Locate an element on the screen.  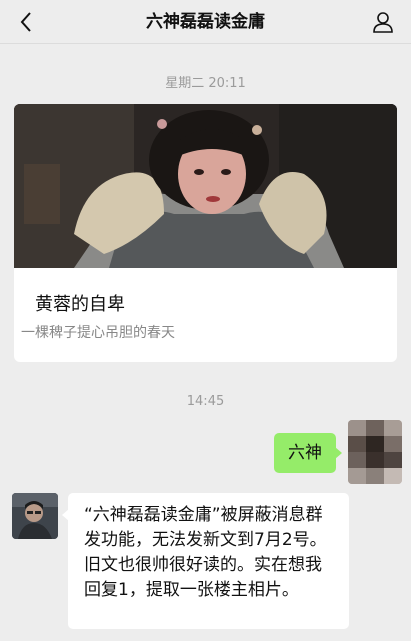
back-button is located at coordinates (26, 22).